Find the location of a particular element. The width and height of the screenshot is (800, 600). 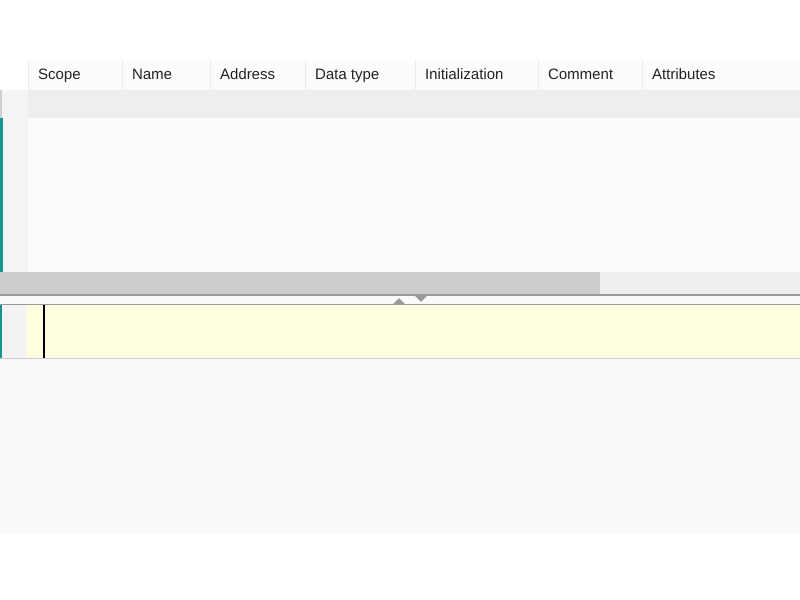

expand-down-icon is located at coordinates (421, 299).